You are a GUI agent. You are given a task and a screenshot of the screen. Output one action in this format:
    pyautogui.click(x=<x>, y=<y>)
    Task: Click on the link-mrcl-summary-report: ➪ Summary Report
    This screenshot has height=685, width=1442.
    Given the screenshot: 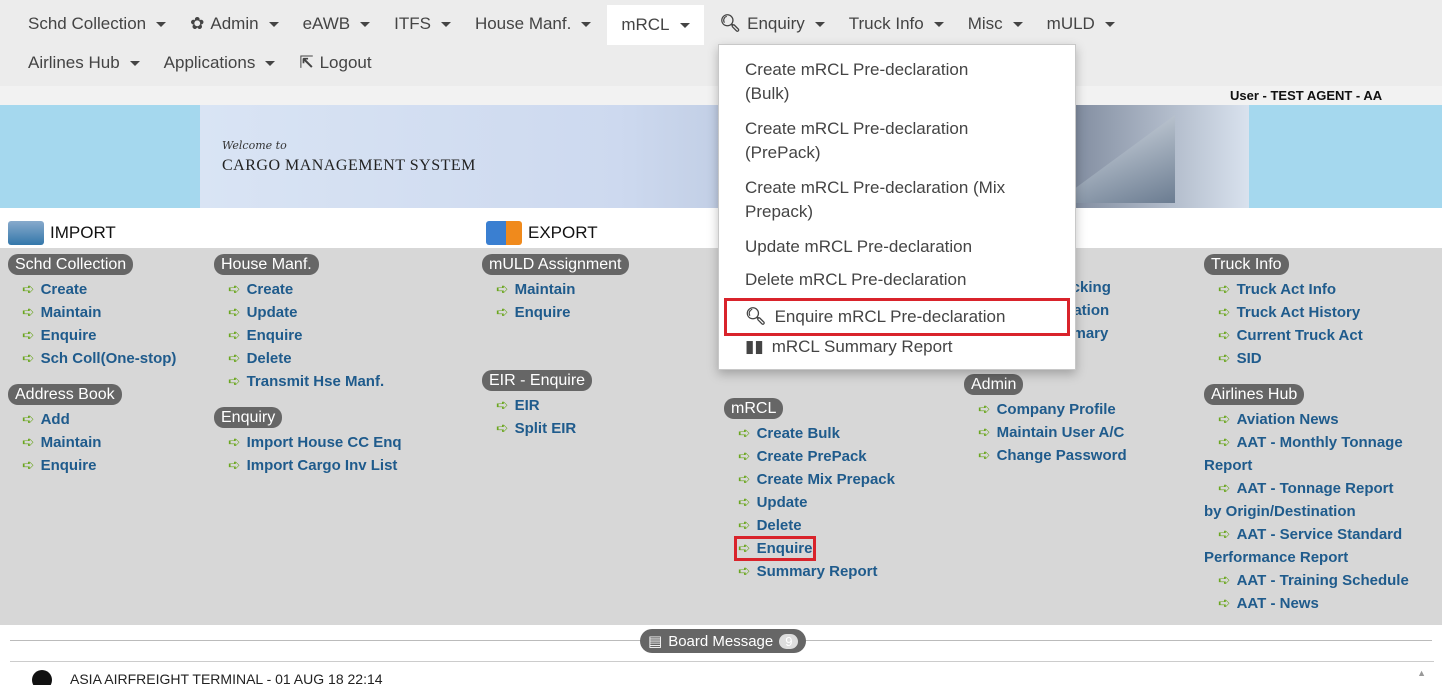 What is the action you would take?
    pyautogui.click(x=809, y=571)
    